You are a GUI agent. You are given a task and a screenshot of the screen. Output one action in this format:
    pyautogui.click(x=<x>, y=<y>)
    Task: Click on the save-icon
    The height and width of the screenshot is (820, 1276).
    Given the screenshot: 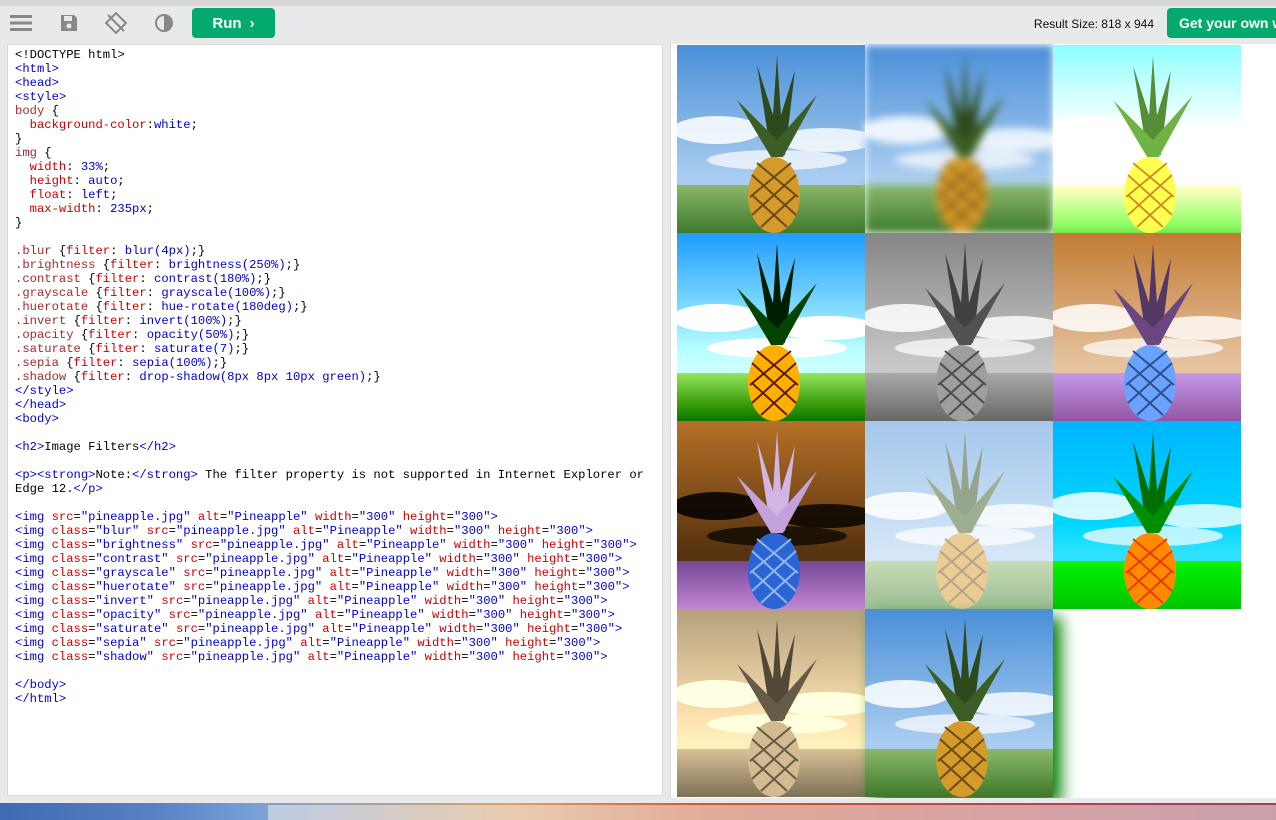 What is the action you would take?
    pyautogui.click(x=69, y=23)
    